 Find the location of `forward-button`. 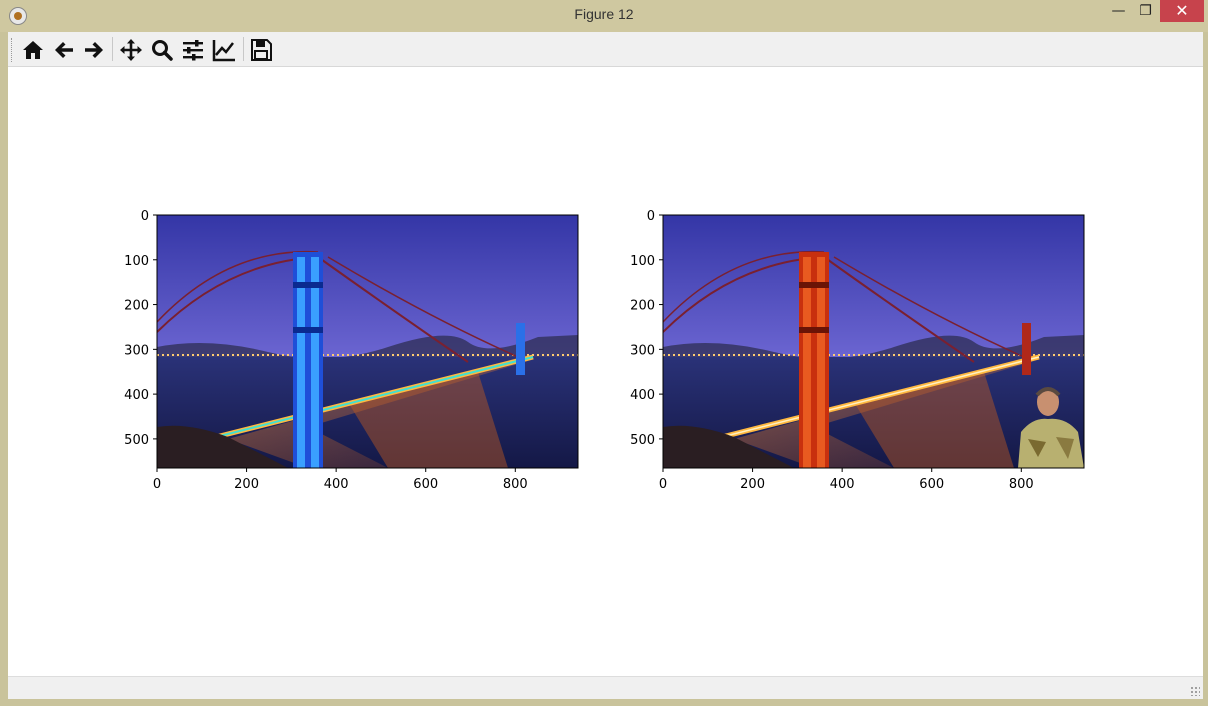

forward-button is located at coordinates (94, 50).